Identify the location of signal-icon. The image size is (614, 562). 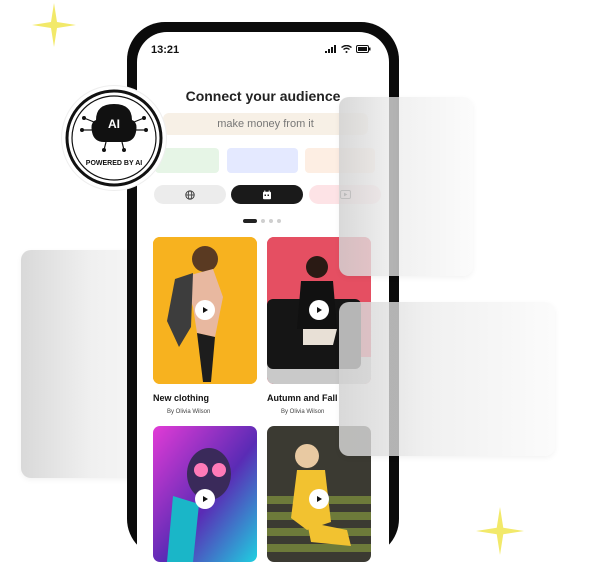
(330, 49).